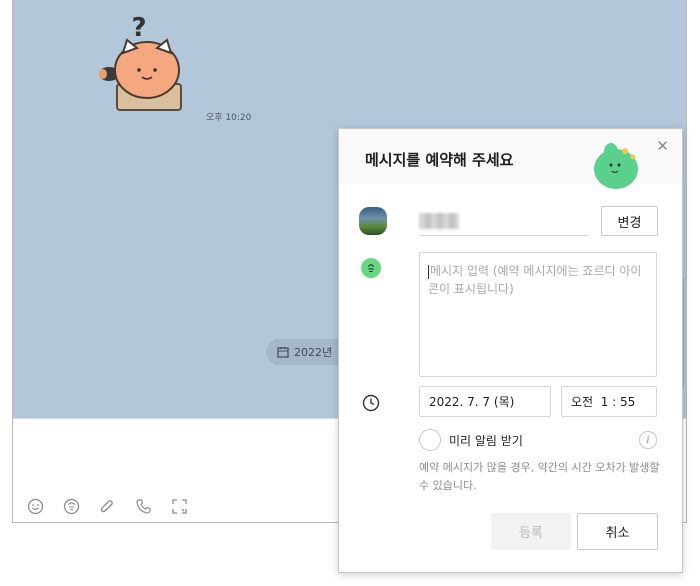 This screenshot has height=586, width=700. Describe the element at coordinates (179, 506) in the screenshot. I see `capture-icon` at that location.